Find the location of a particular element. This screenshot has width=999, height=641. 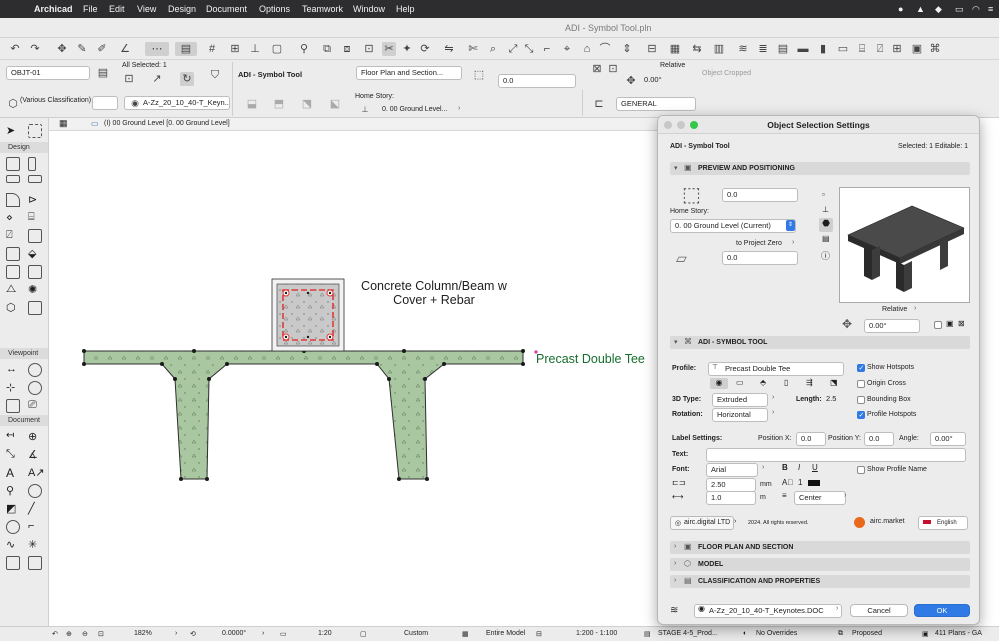

rotate-icon: ⟳ is located at coordinates (425, 49).